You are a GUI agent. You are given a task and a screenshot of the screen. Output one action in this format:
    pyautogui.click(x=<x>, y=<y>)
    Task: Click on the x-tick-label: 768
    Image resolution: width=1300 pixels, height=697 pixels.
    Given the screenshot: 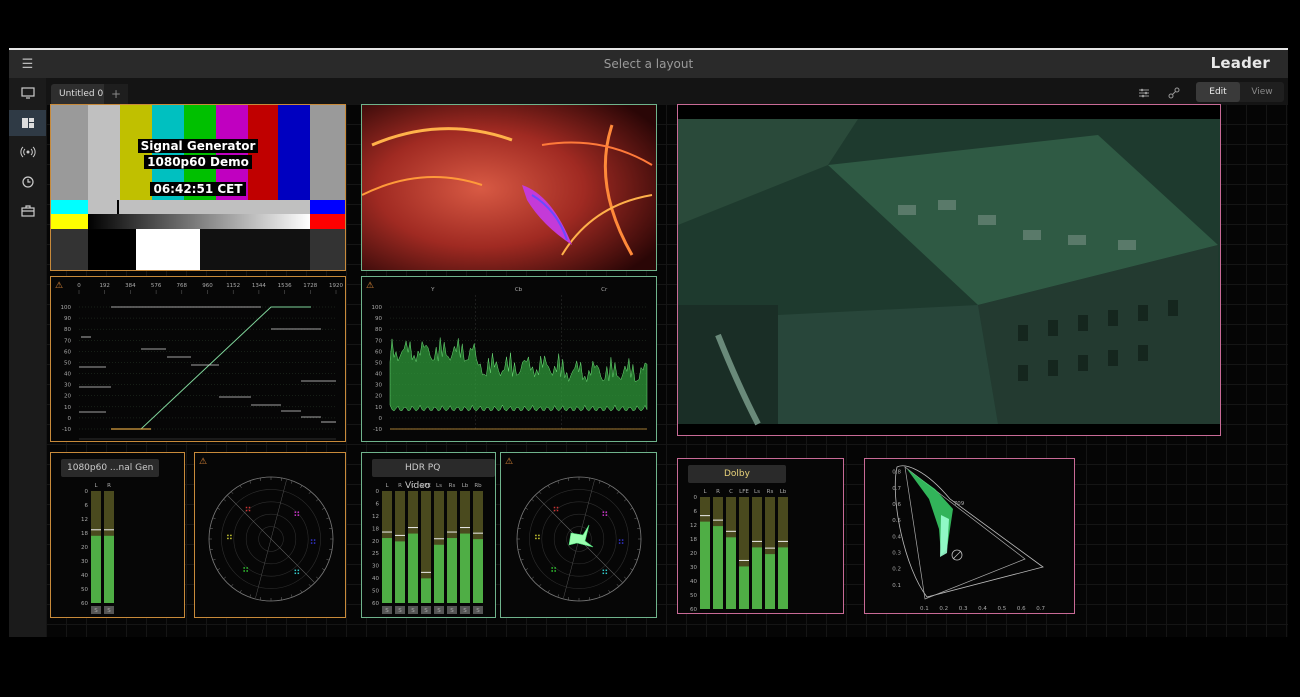 What is the action you would take?
    pyautogui.click(x=182, y=286)
    